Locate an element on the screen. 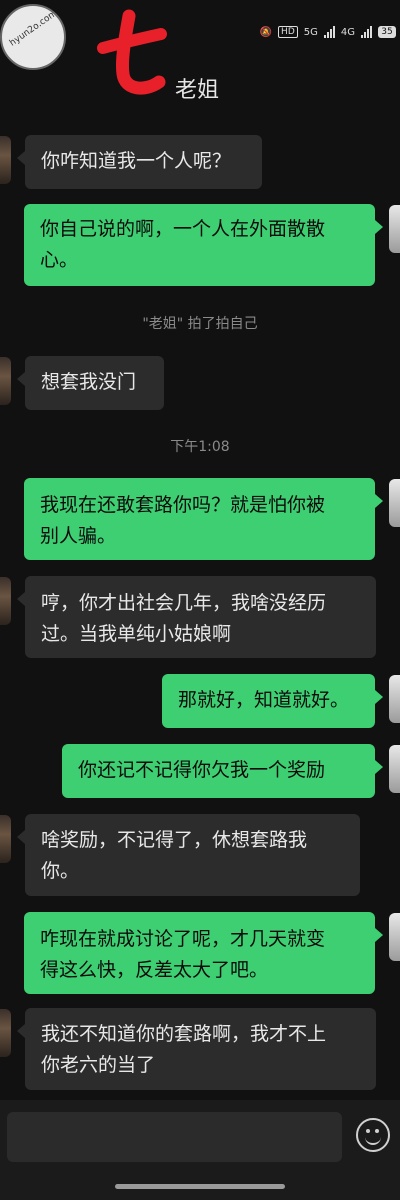 This screenshot has height=1200, width=400. message-bubble-incoming: 你咋知道我一个人呢？ is located at coordinates (139, 162).